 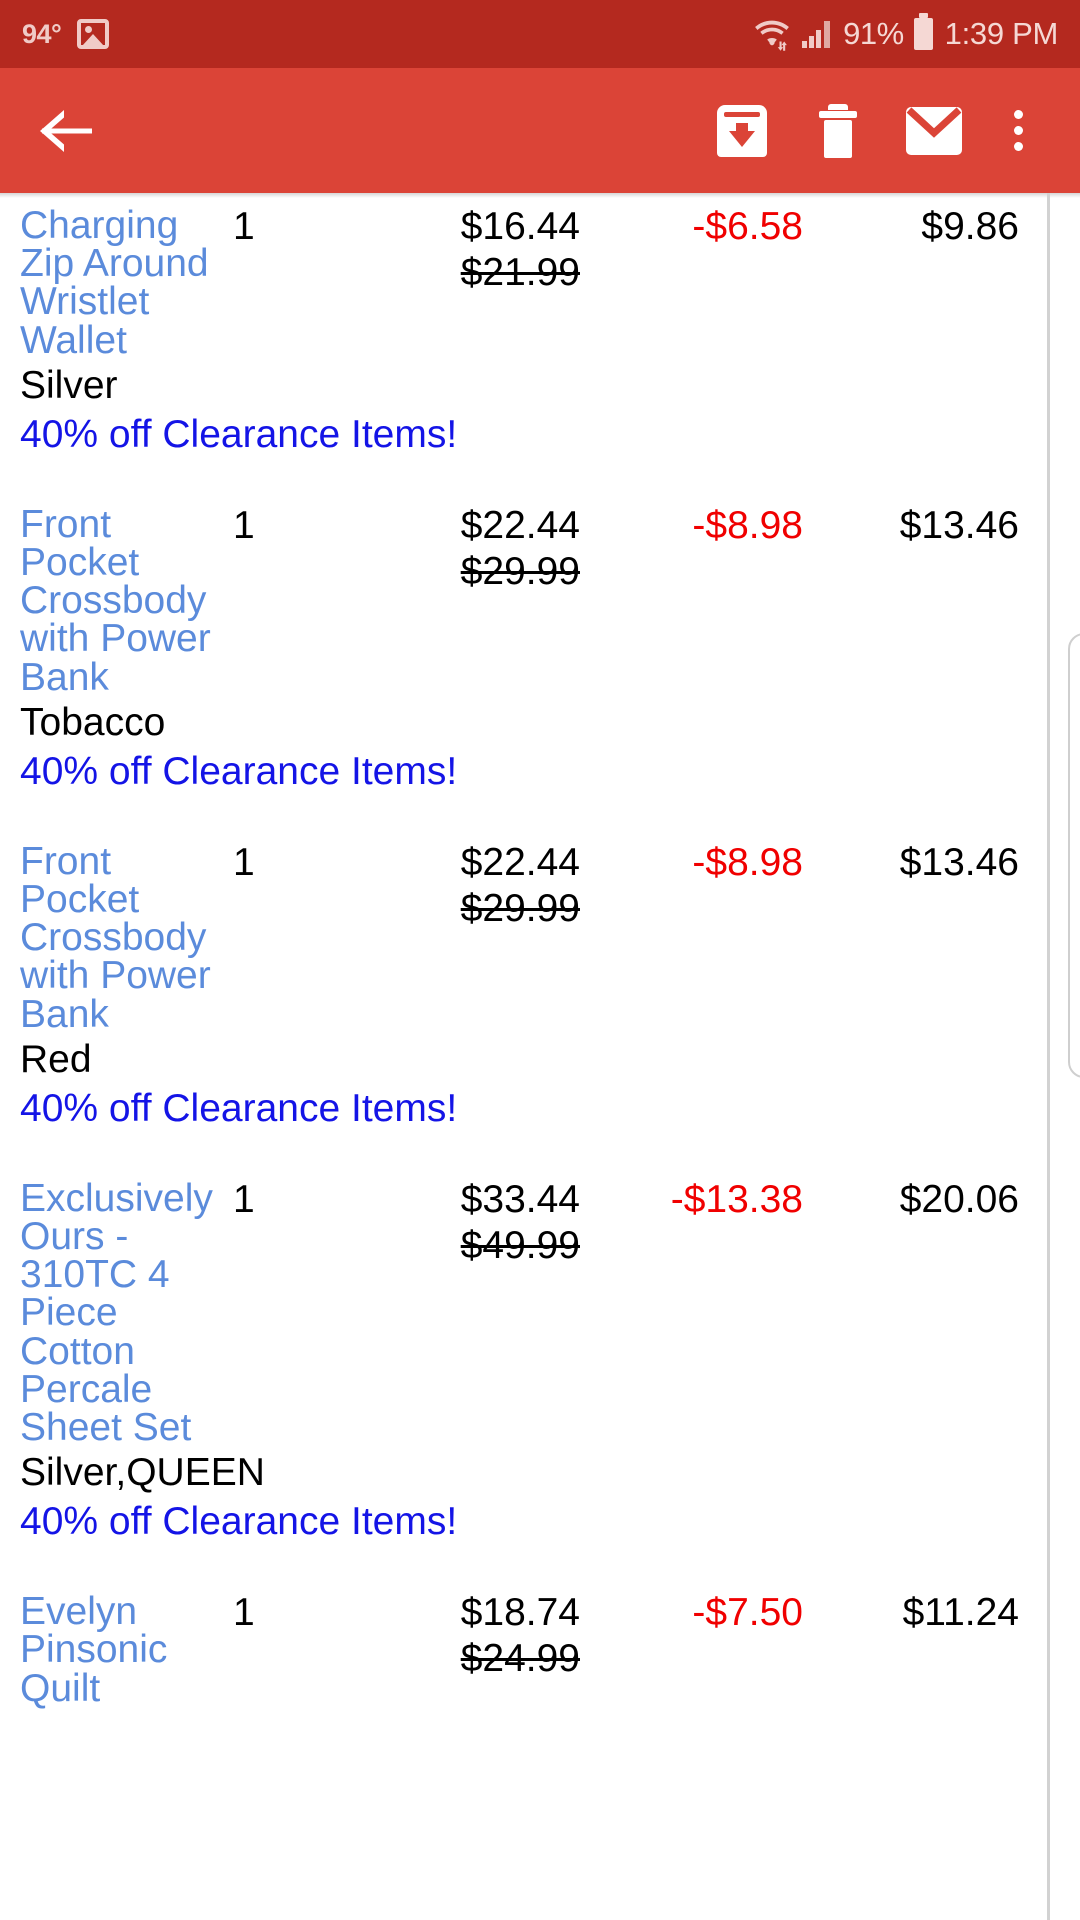 What do you see at coordinates (77, 1351) in the screenshot?
I see `product-name-line: Cotton` at bounding box center [77, 1351].